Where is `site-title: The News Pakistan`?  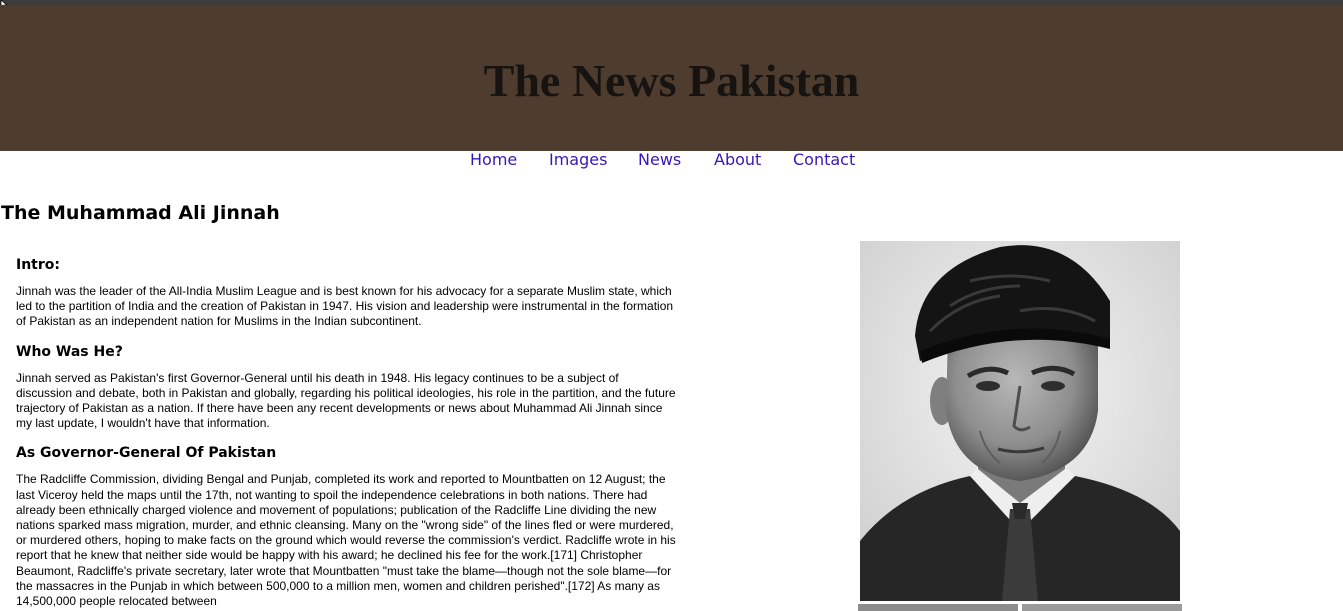 site-title: The News Pakistan is located at coordinates (671, 80).